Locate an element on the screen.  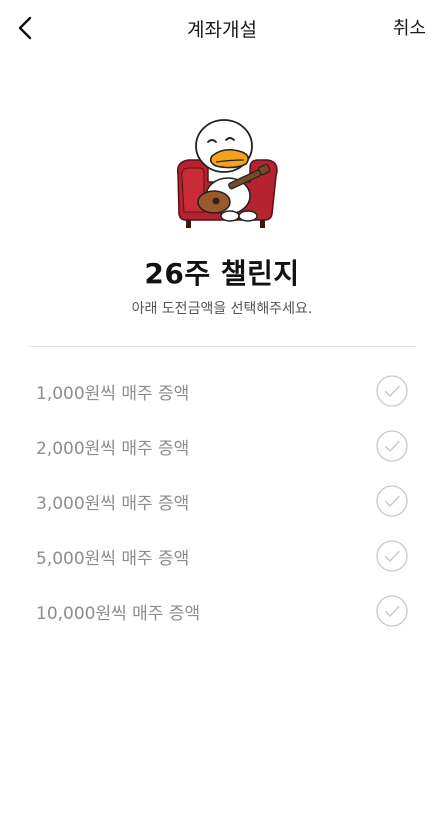
option-label: 1,000원씩 매주 증액 is located at coordinates (113, 394).